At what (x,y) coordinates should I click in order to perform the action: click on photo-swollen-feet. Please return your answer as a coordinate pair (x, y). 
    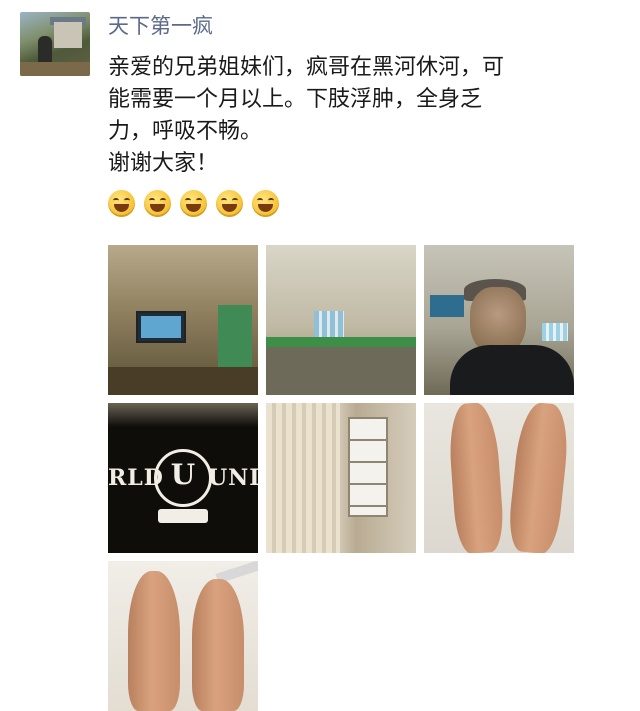
    Looking at the image, I should click on (183, 636).